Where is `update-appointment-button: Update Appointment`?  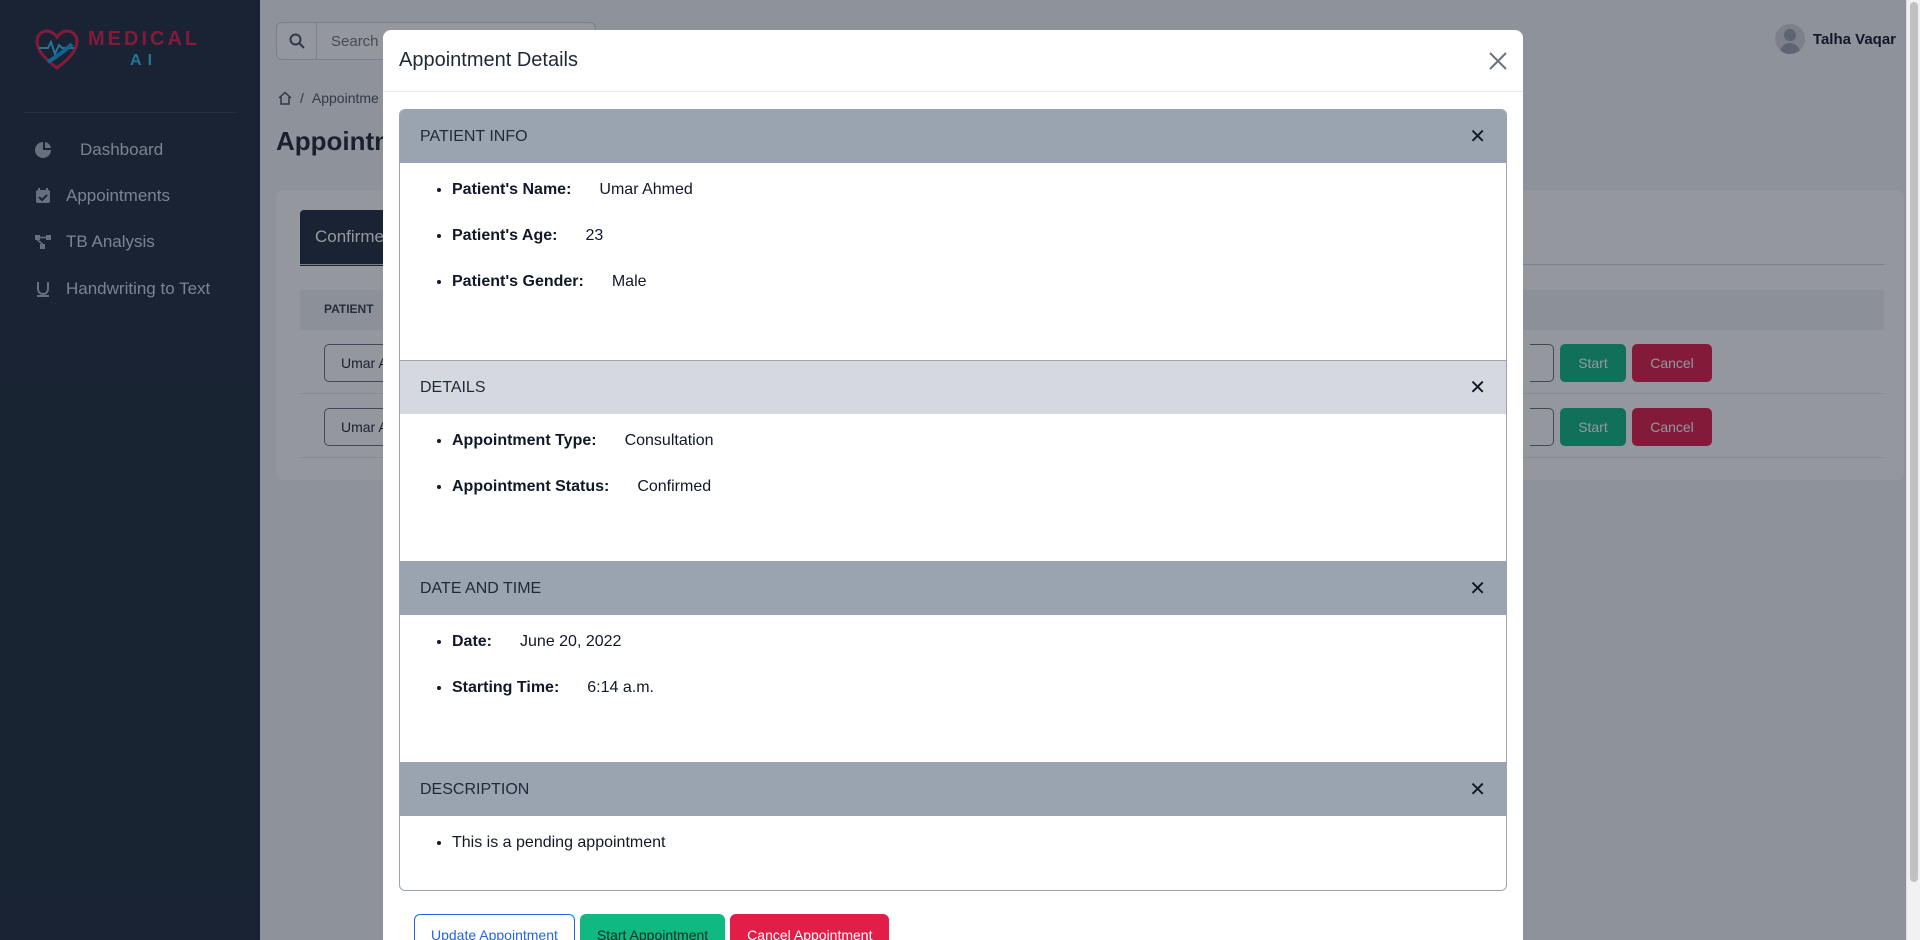 update-appointment-button: Update Appointment is located at coordinates (494, 927).